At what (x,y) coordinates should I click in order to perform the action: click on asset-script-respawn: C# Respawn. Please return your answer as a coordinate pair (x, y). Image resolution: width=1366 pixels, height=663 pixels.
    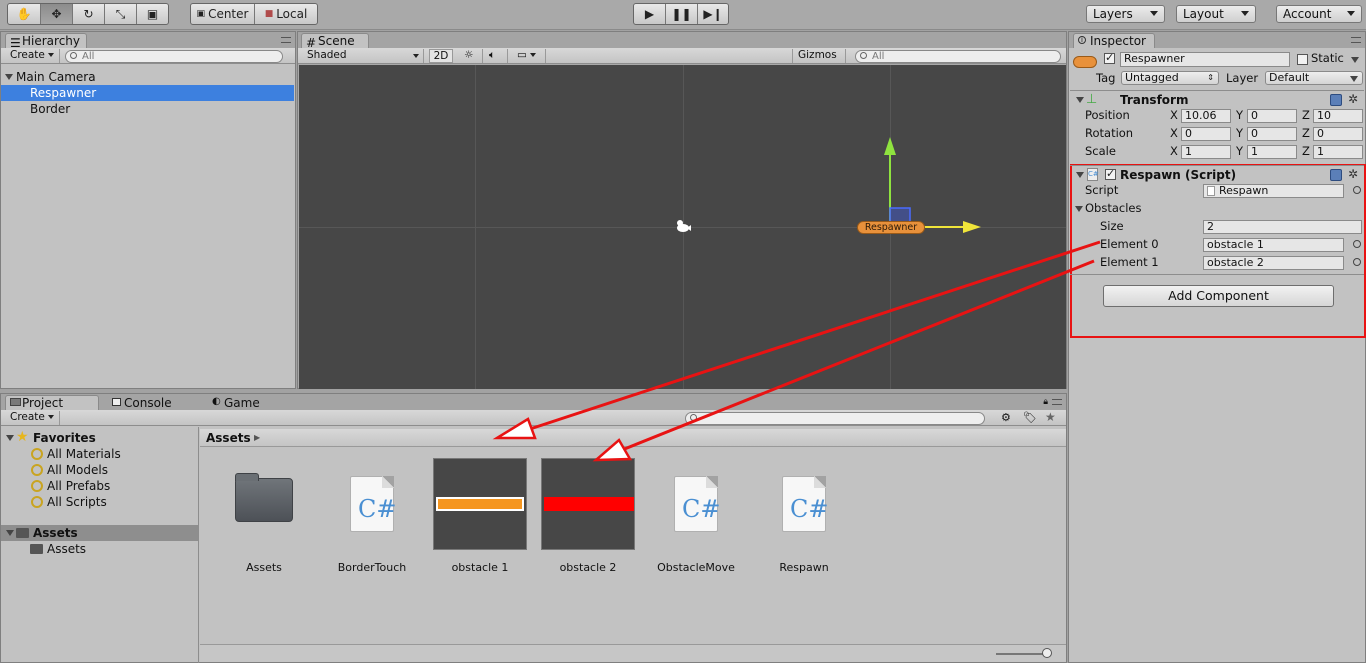
    Looking at the image, I should click on (804, 518).